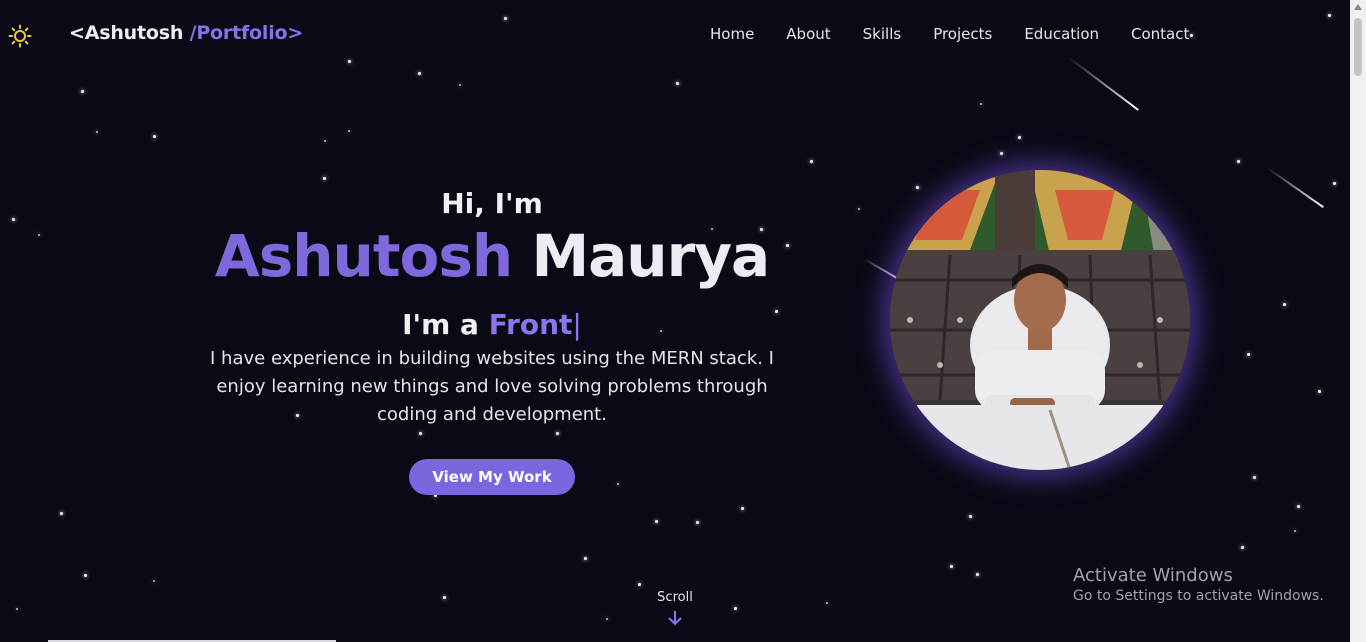 This screenshot has height=642, width=1366. What do you see at coordinates (492, 203) in the screenshot?
I see `hero-greeting: Hi, I'm` at bounding box center [492, 203].